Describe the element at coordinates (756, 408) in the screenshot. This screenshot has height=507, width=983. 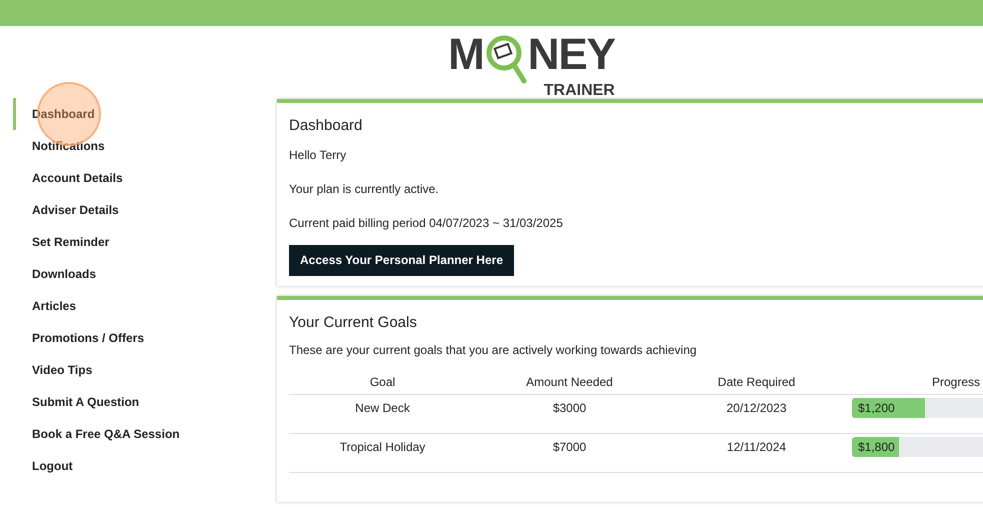
I see `table-cell-text: 20/12/2023` at that location.